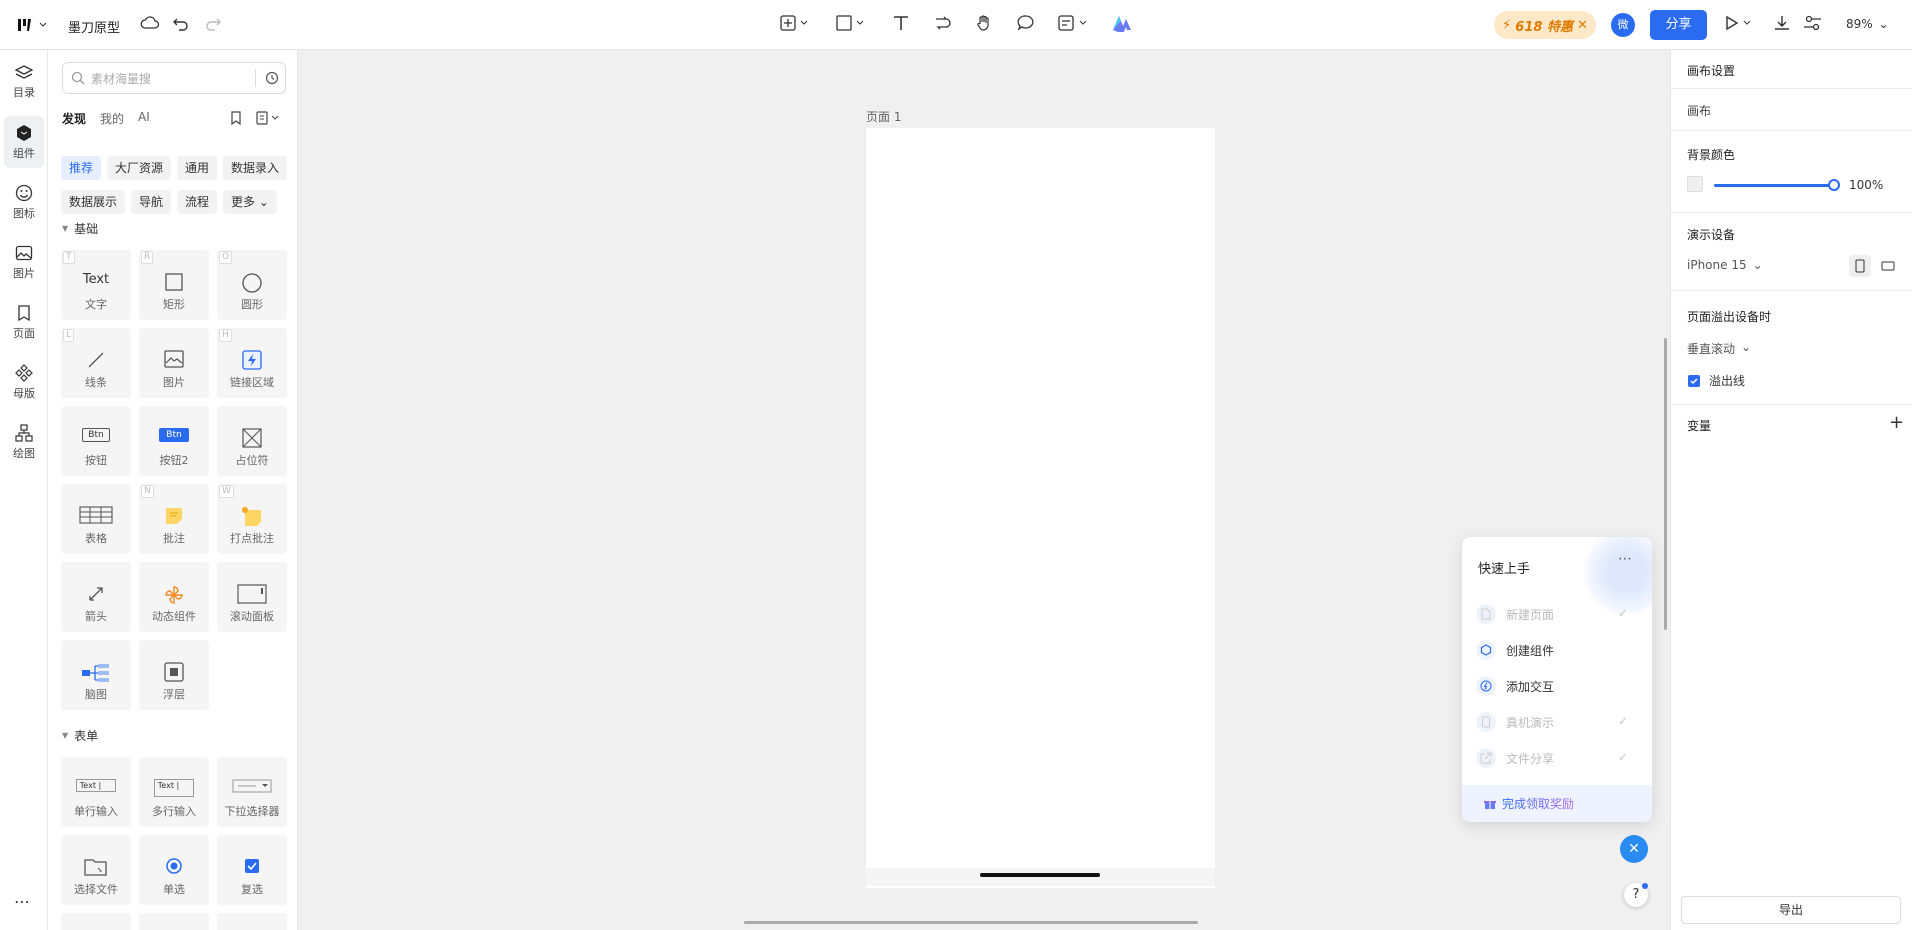 The width and height of the screenshot is (1912, 930). What do you see at coordinates (1834, 185) in the screenshot?
I see `opacity-slider-handle` at bounding box center [1834, 185].